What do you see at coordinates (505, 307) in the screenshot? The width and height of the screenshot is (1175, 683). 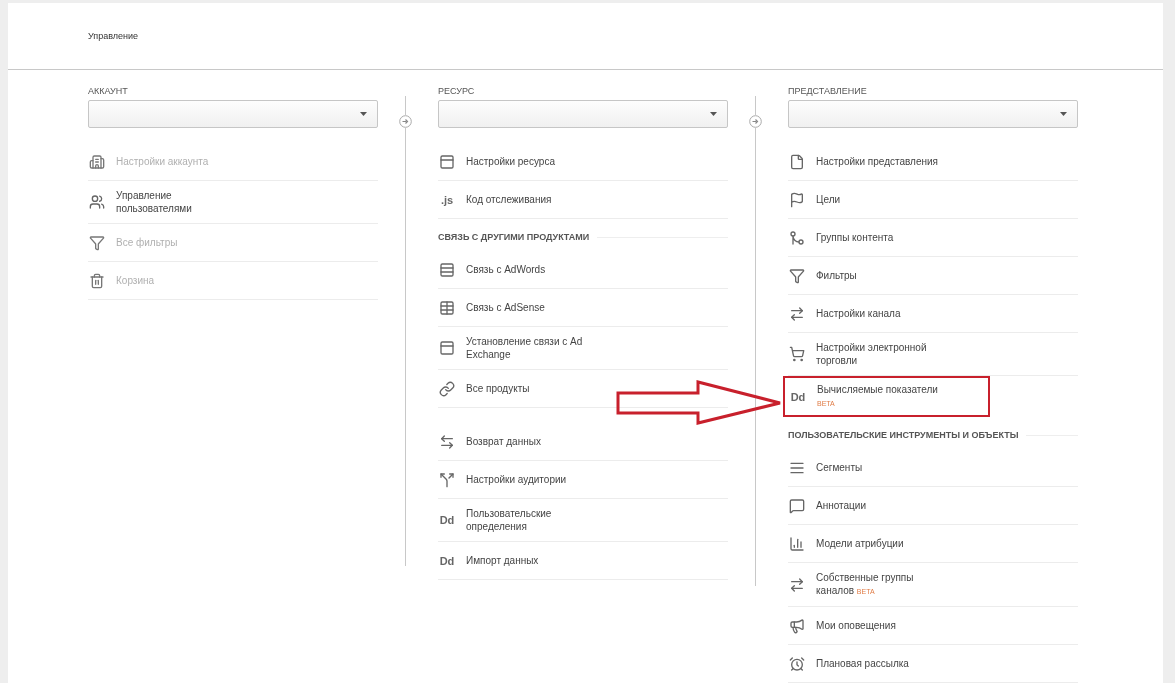 I see `item-label: Связь с AdSense` at bounding box center [505, 307].